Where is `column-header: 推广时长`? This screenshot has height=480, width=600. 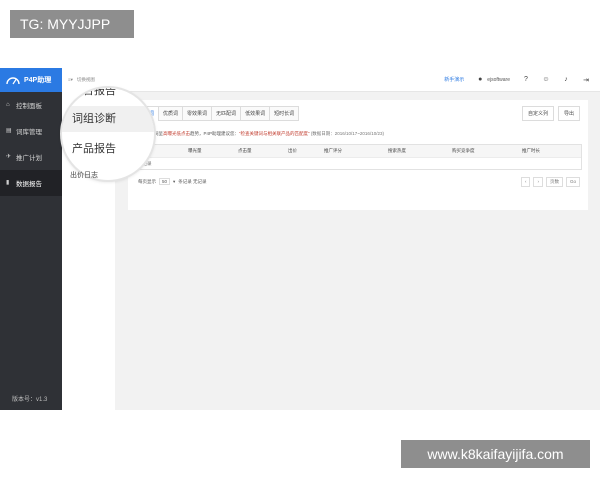 column-header: 推广时长 is located at coordinates (549, 151).